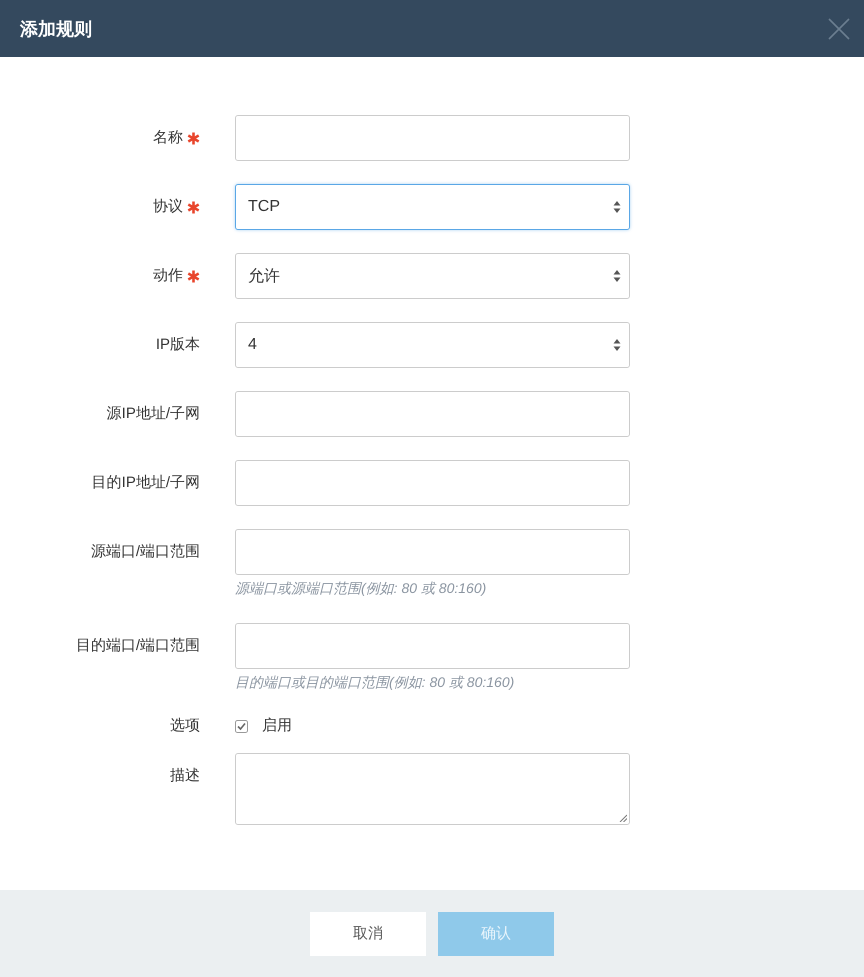 The height and width of the screenshot is (977, 864). Describe the element at coordinates (153, 414) in the screenshot. I see `field-label: 源IP地址/子网` at that location.